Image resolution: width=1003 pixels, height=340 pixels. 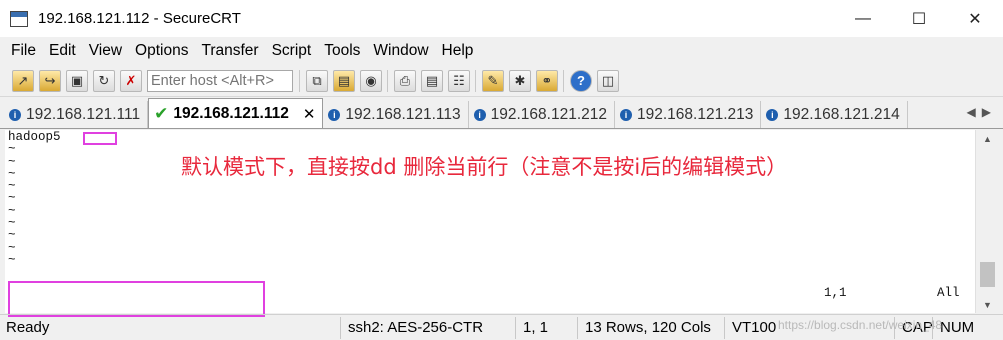 I want to click on global-options-icon: ✱, so click(x=520, y=80).